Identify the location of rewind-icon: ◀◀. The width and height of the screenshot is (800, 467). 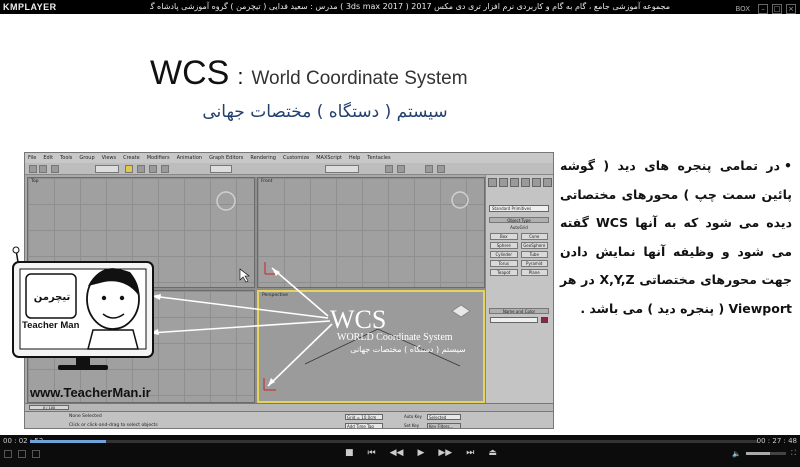
(397, 453).